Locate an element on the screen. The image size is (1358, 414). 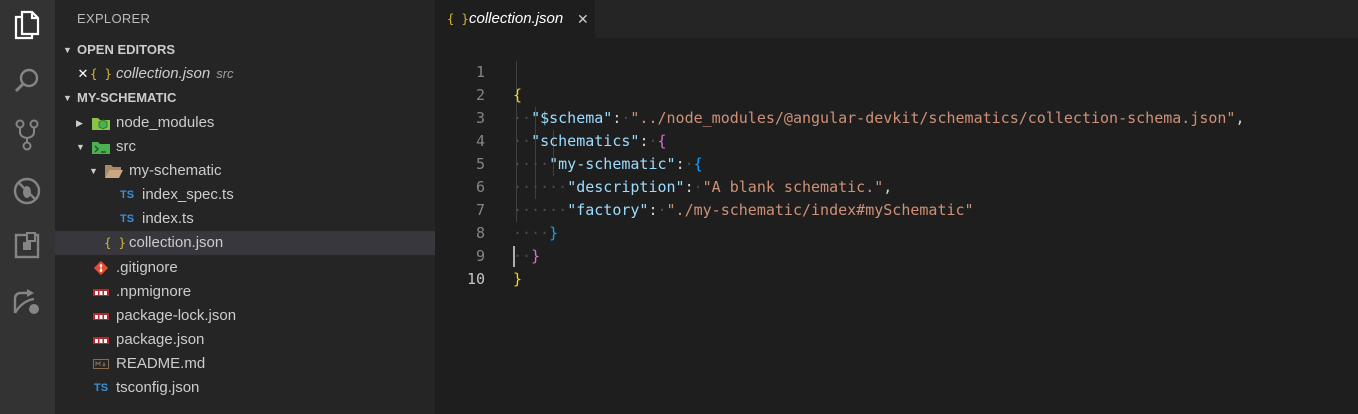
markdown-icon is located at coordinates (101, 364).